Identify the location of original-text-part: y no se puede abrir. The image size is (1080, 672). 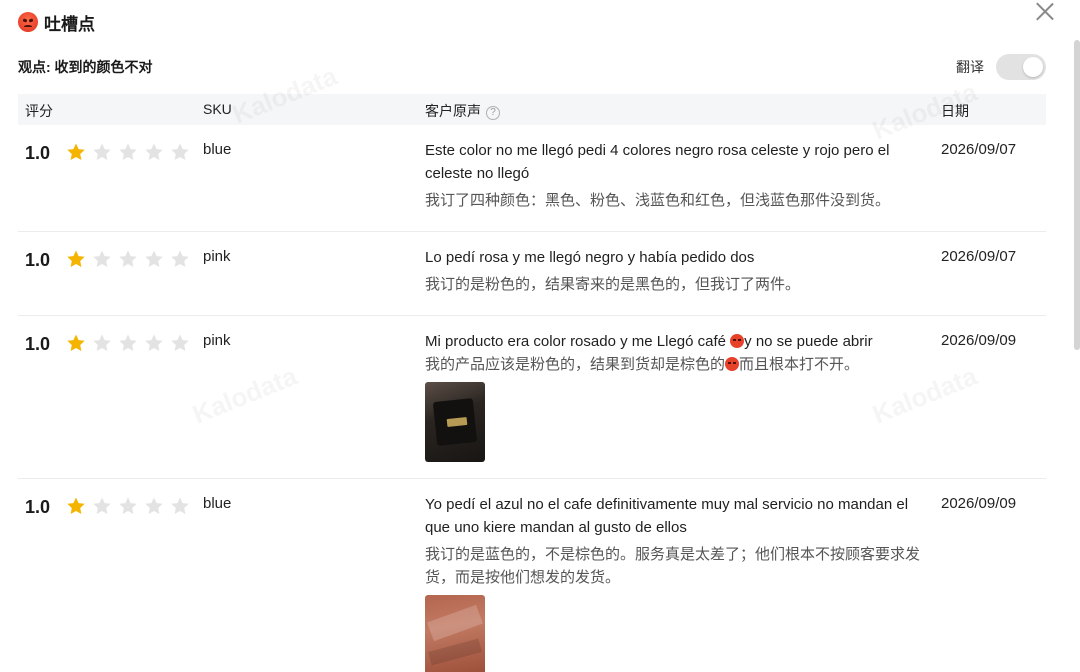
(808, 341).